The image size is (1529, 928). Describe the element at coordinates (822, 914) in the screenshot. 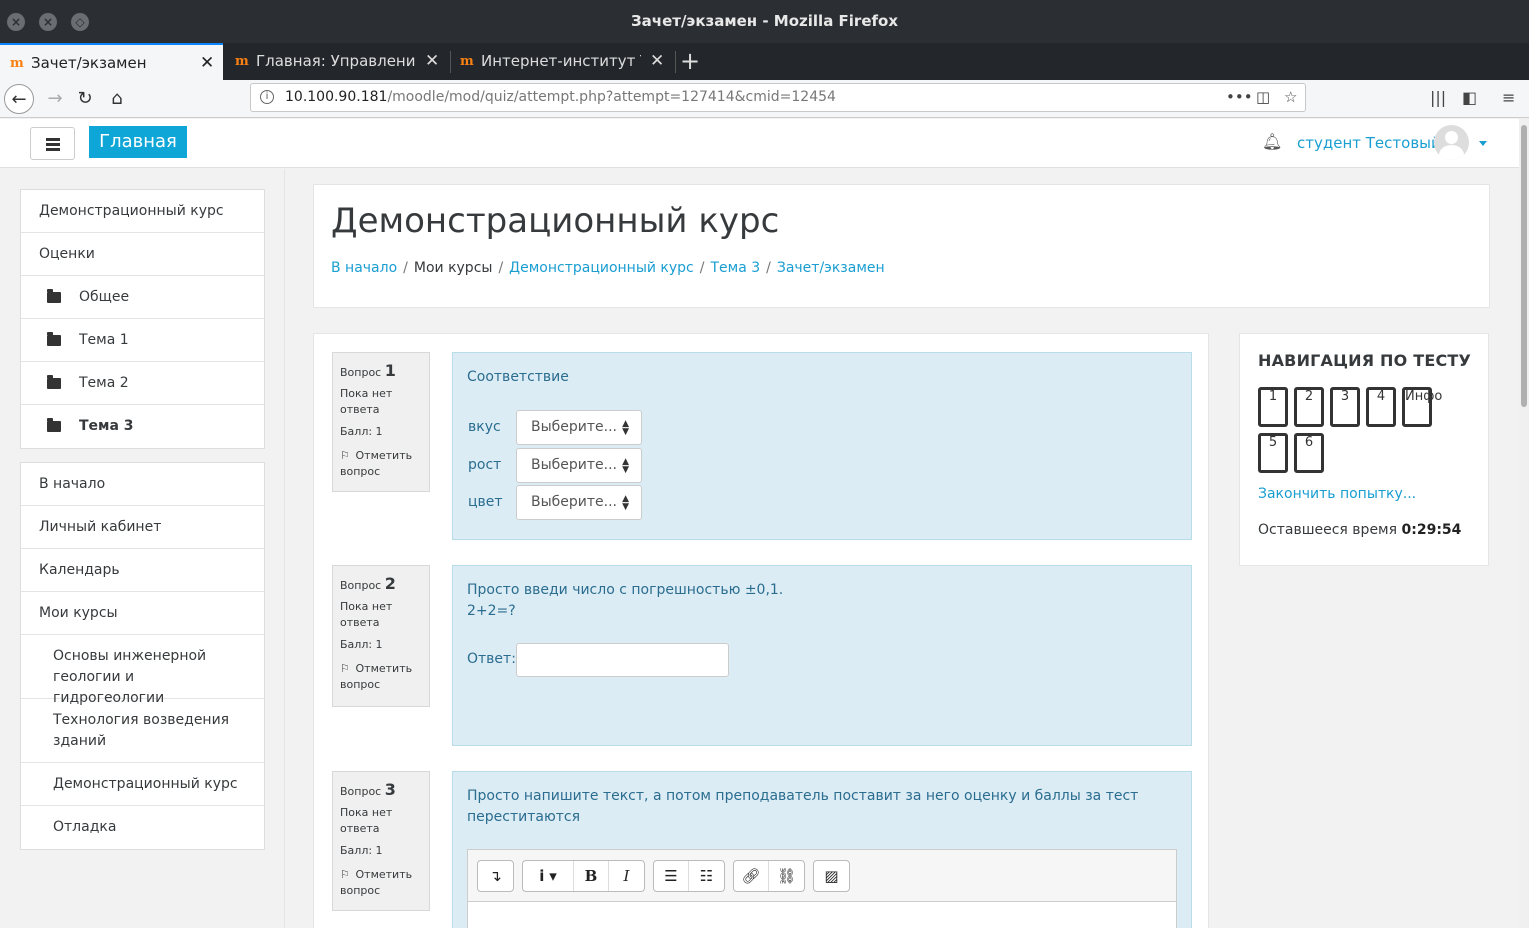

I see `editor-content-area` at that location.